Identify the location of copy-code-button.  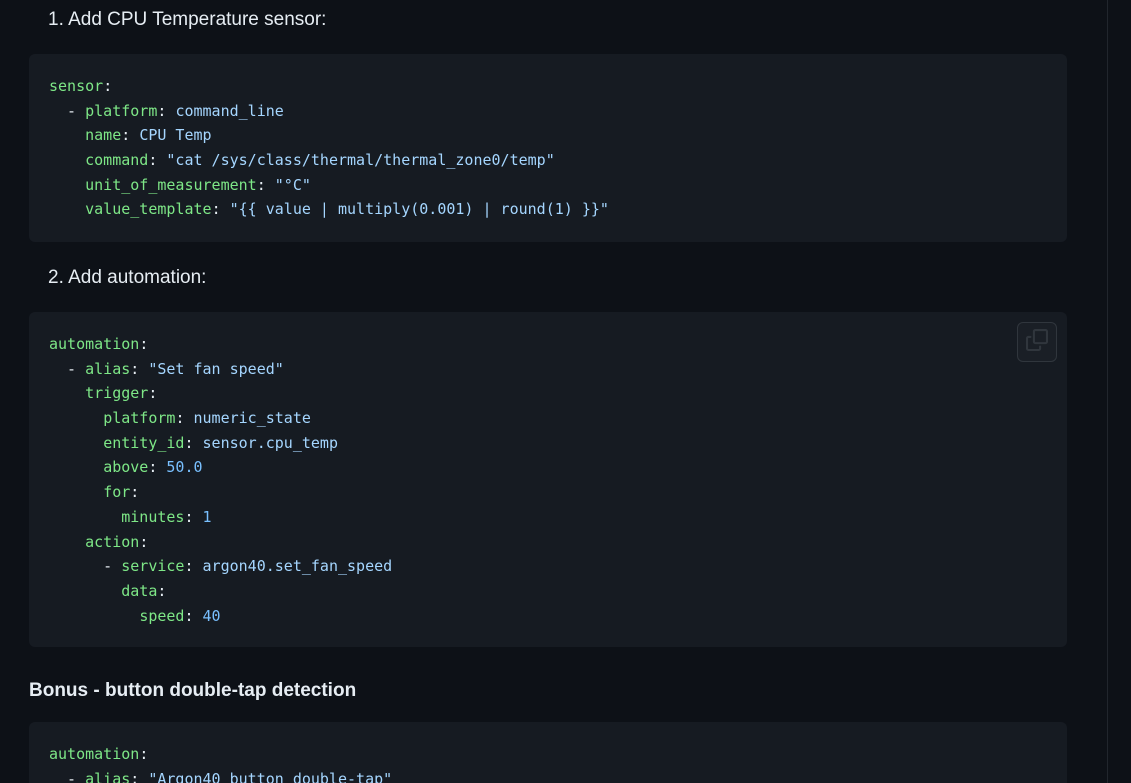
(1037, 342).